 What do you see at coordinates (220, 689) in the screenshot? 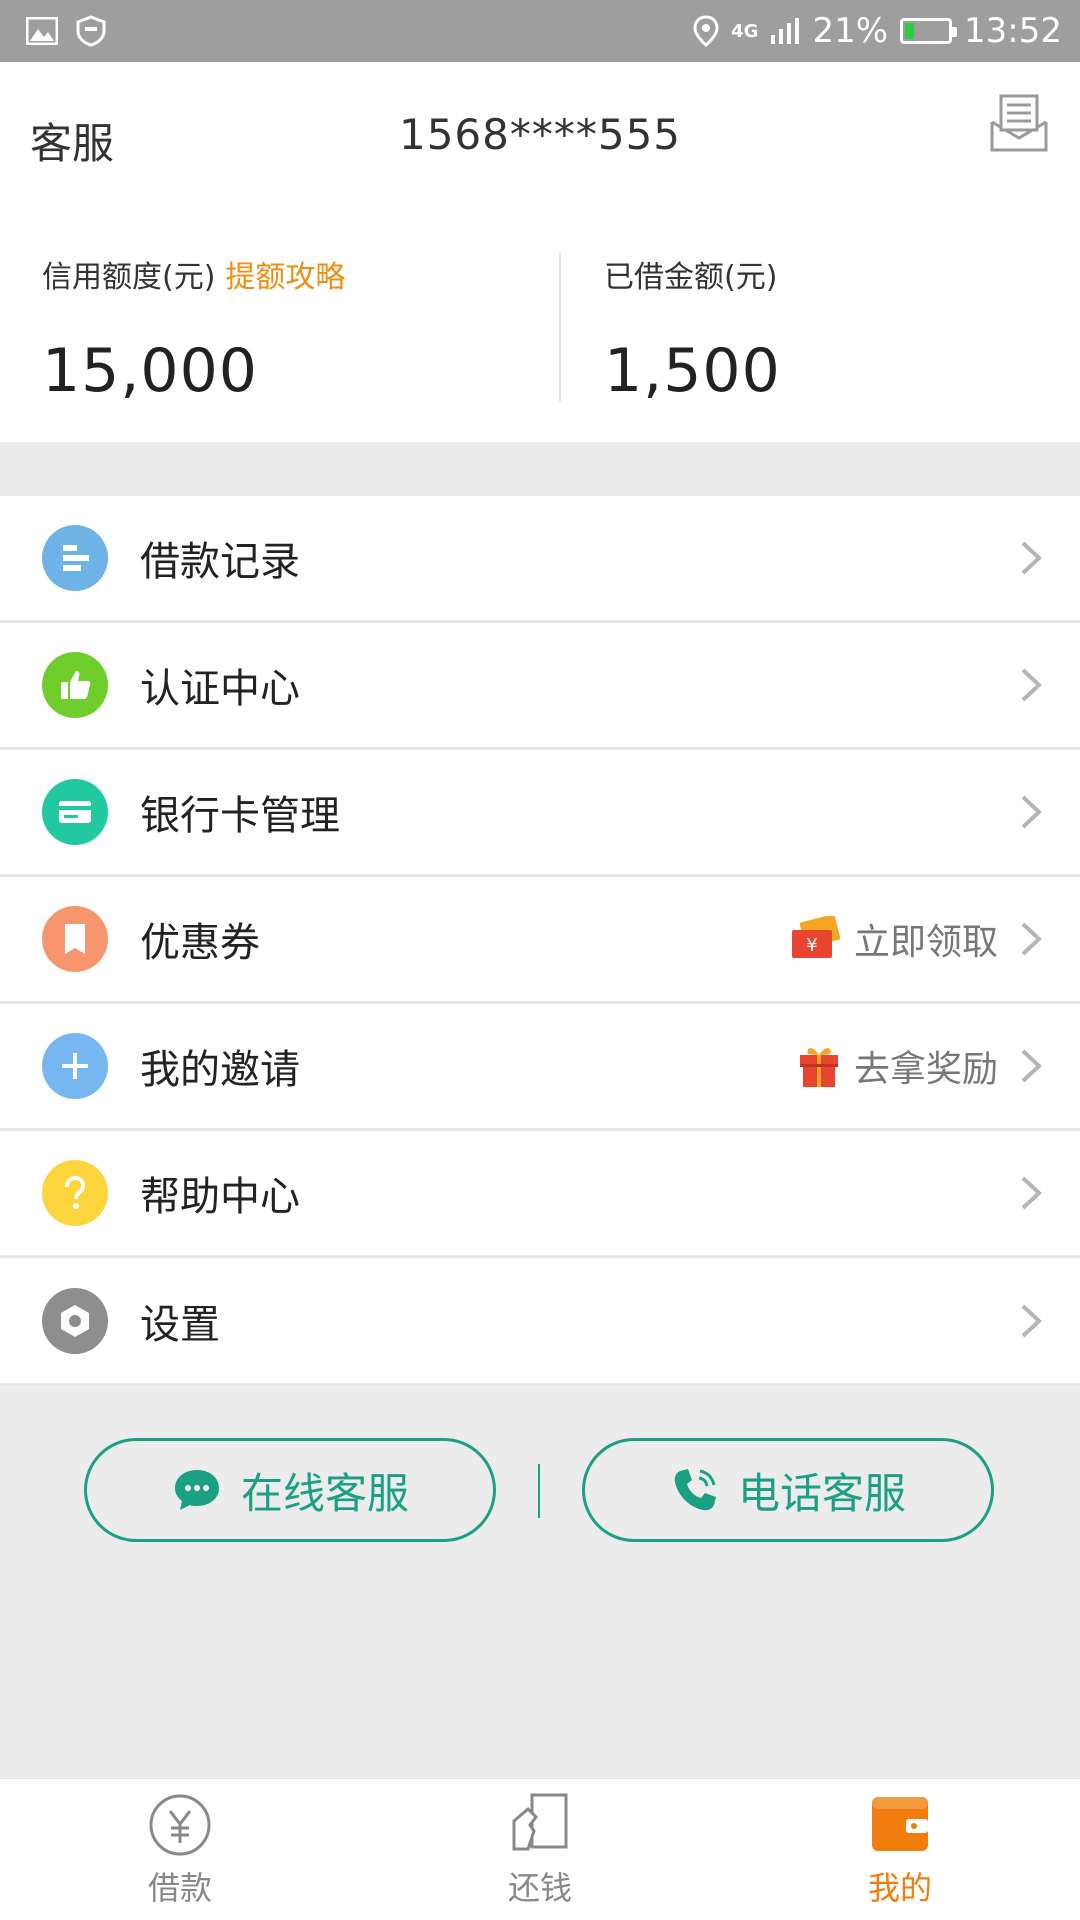
I see `menu-item-label: 认证中心` at bounding box center [220, 689].